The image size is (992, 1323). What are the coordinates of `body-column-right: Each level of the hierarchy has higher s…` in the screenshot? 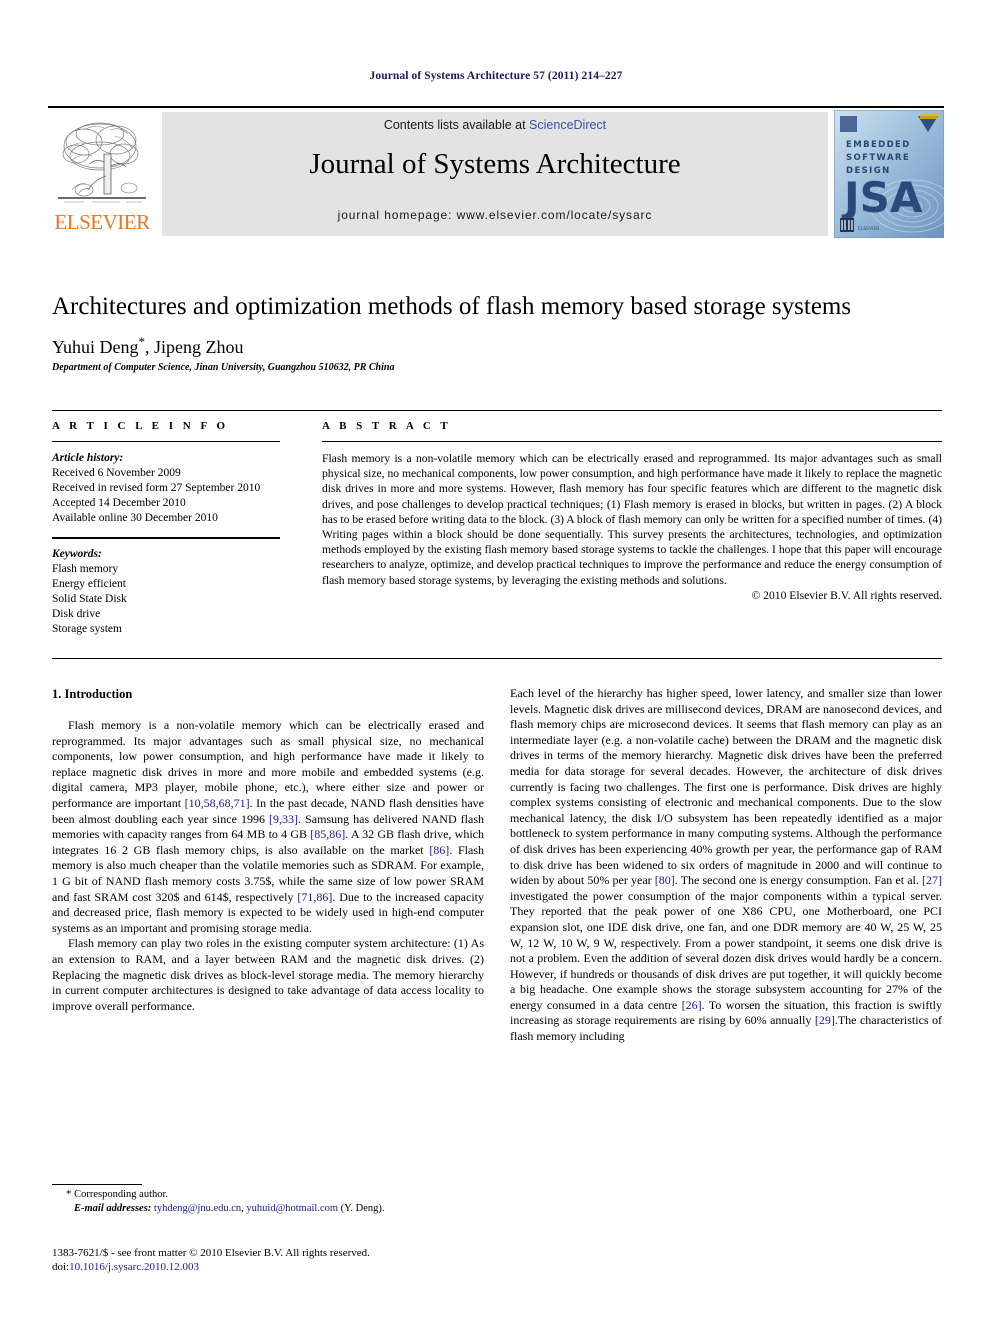 It's located at (726, 865).